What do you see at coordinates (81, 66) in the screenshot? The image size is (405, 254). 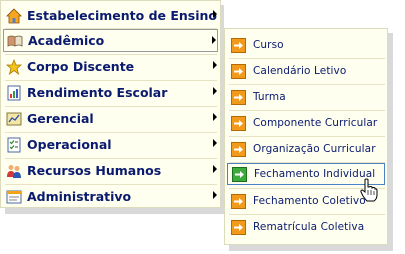 I see `menu-item-label: Corpo Discente` at bounding box center [81, 66].